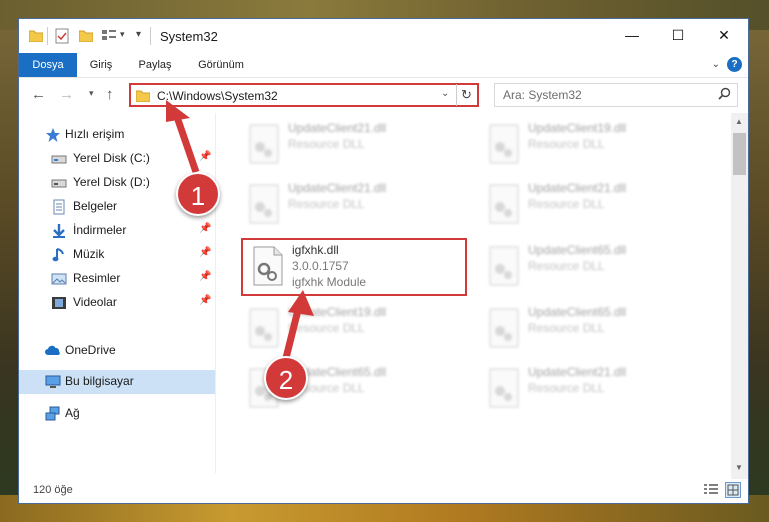  Describe the element at coordinates (240, 229) in the screenshot. I see `annotation-arrows` at that location.